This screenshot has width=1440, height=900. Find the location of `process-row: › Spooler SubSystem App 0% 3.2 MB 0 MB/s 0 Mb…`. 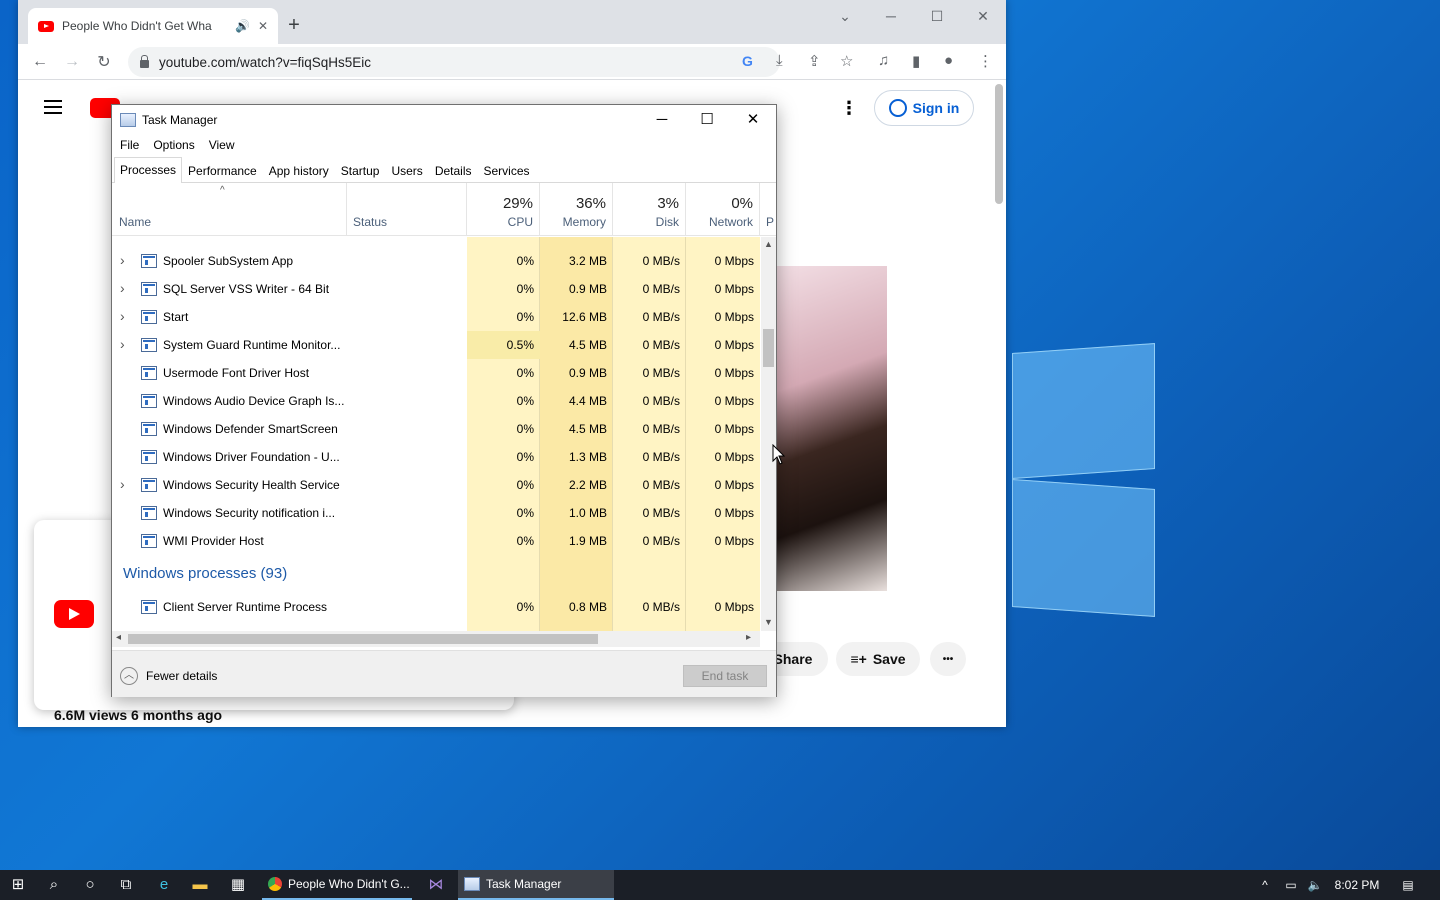

process-row: › Spooler SubSystem App 0% 3.2 MB 0 MB/s 0 Mb… is located at coordinates (436, 261).